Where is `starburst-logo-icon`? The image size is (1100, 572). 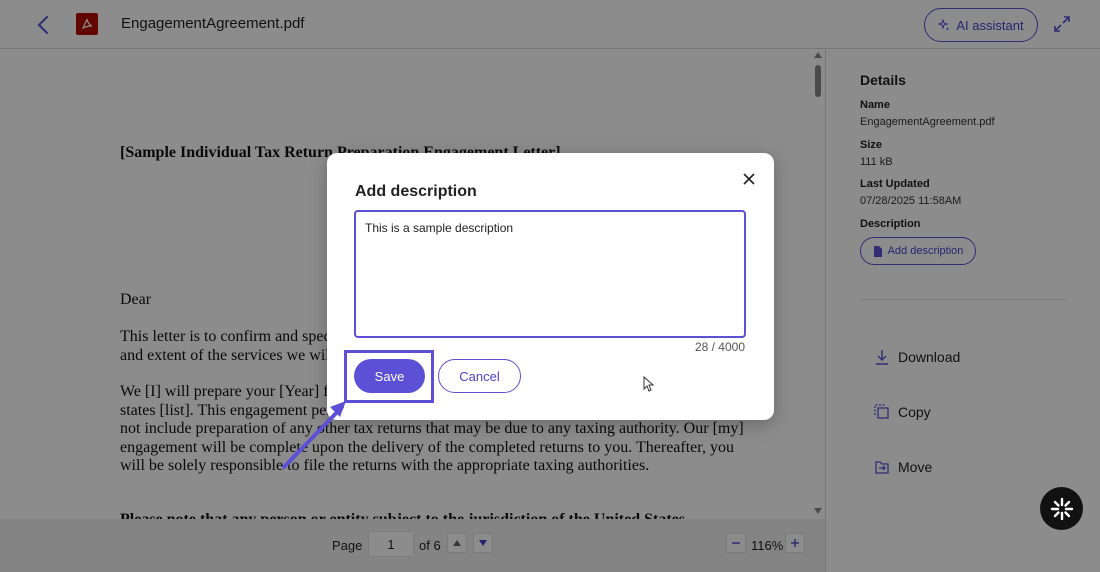
starburst-logo-icon is located at coordinates (1061, 508).